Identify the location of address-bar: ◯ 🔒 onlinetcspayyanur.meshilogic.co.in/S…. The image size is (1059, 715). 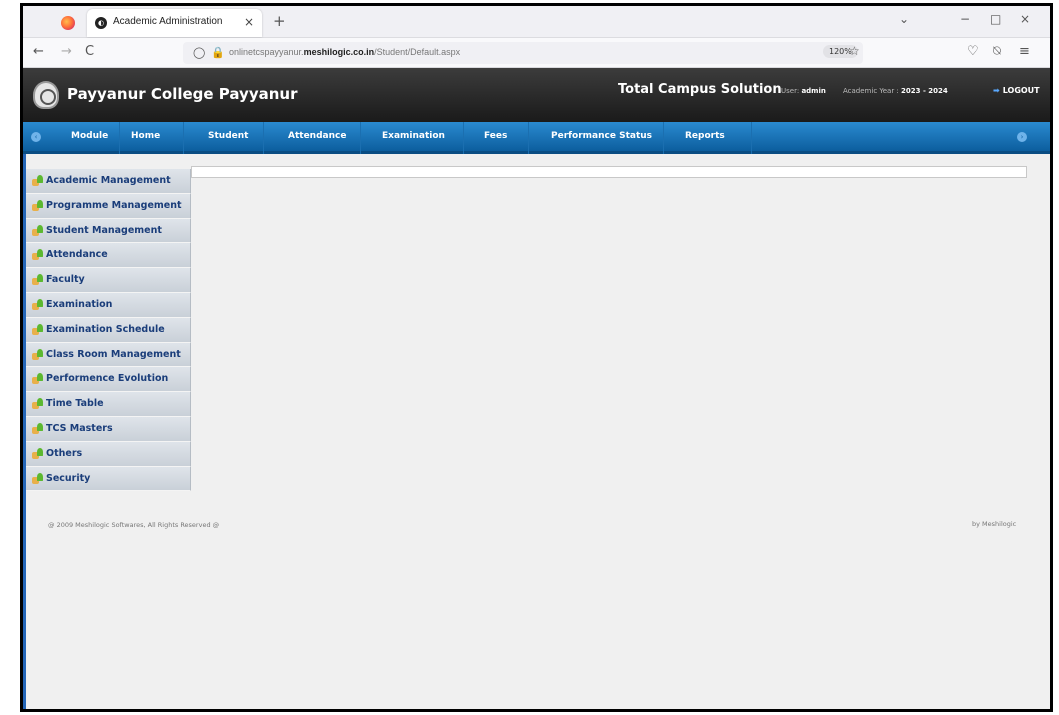
(523, 53).